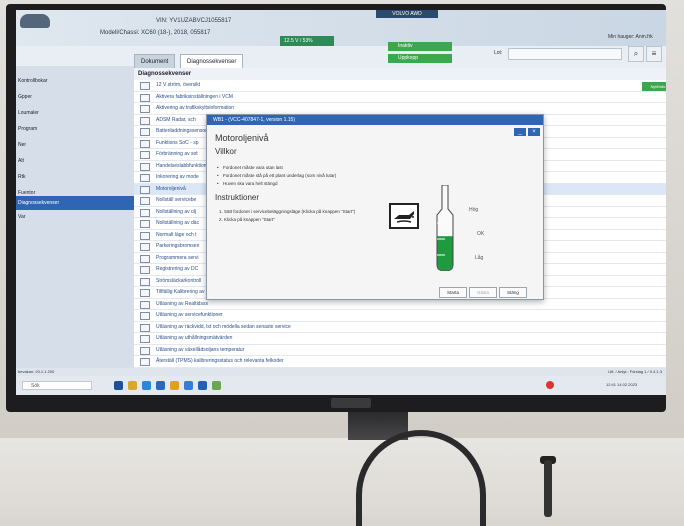  What do you see at coordinates (242, 138) in the screenshot?
I see `dialog-heading: Motoroljenivå` at bounding box center [242, 138].